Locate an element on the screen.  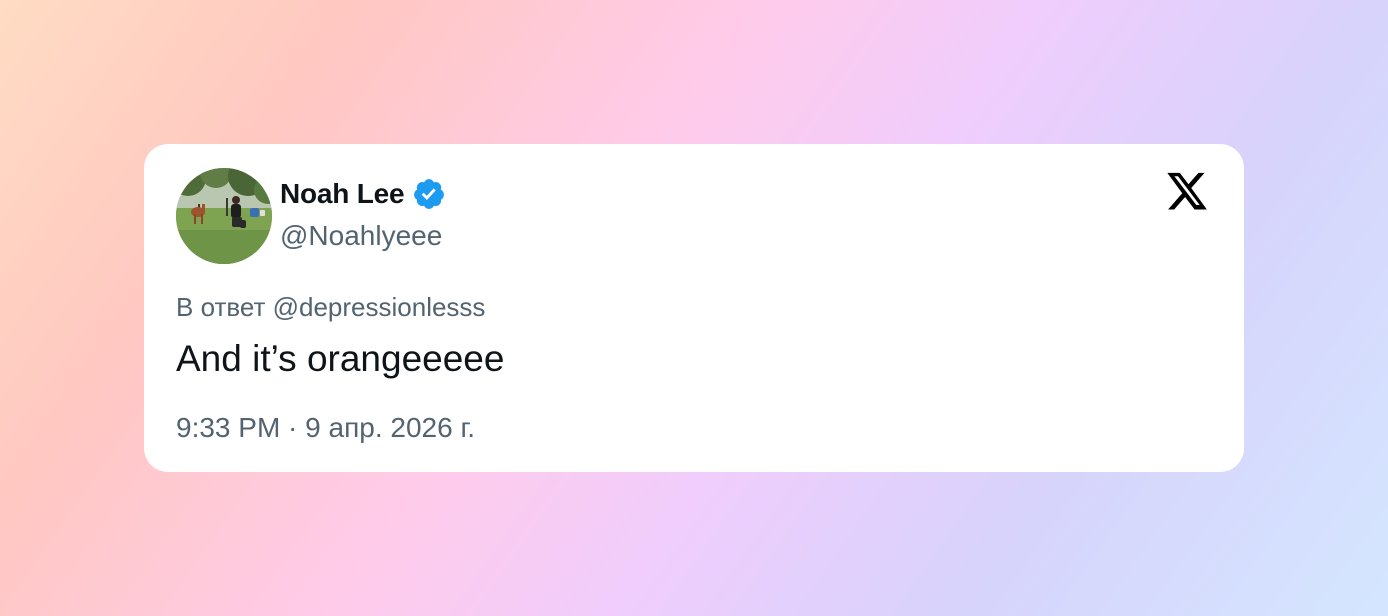
tweet-text: And it’s orangeeeee is located at coordinates (340, 358).